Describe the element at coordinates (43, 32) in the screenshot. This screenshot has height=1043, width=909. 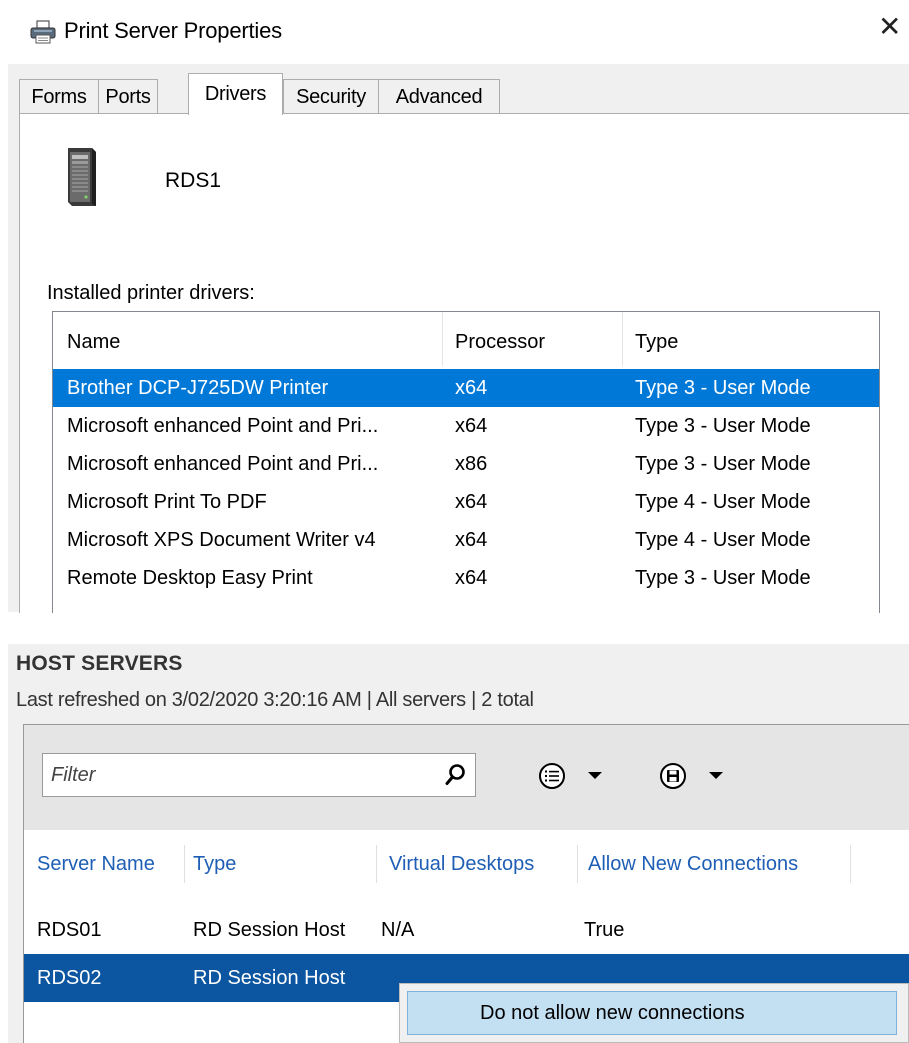
I see `printer-icon` at that location.